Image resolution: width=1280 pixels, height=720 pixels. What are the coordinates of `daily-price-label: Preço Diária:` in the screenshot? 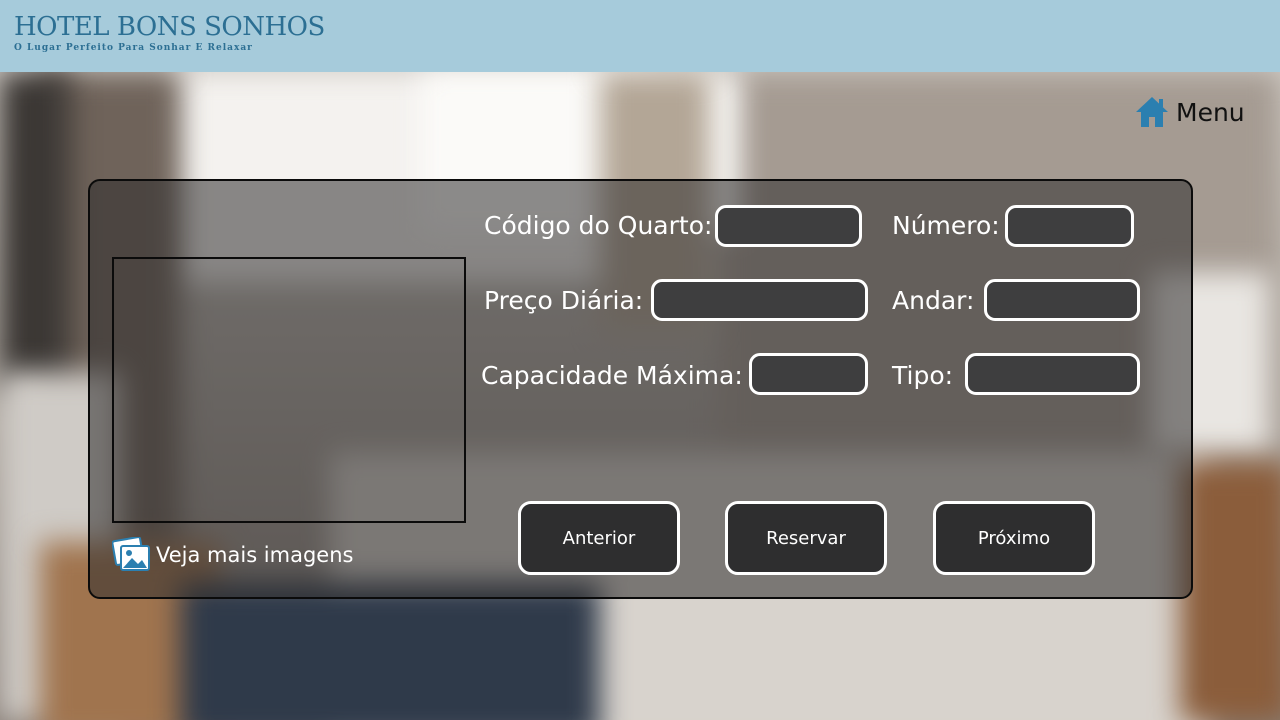 It's located at (564, 300).